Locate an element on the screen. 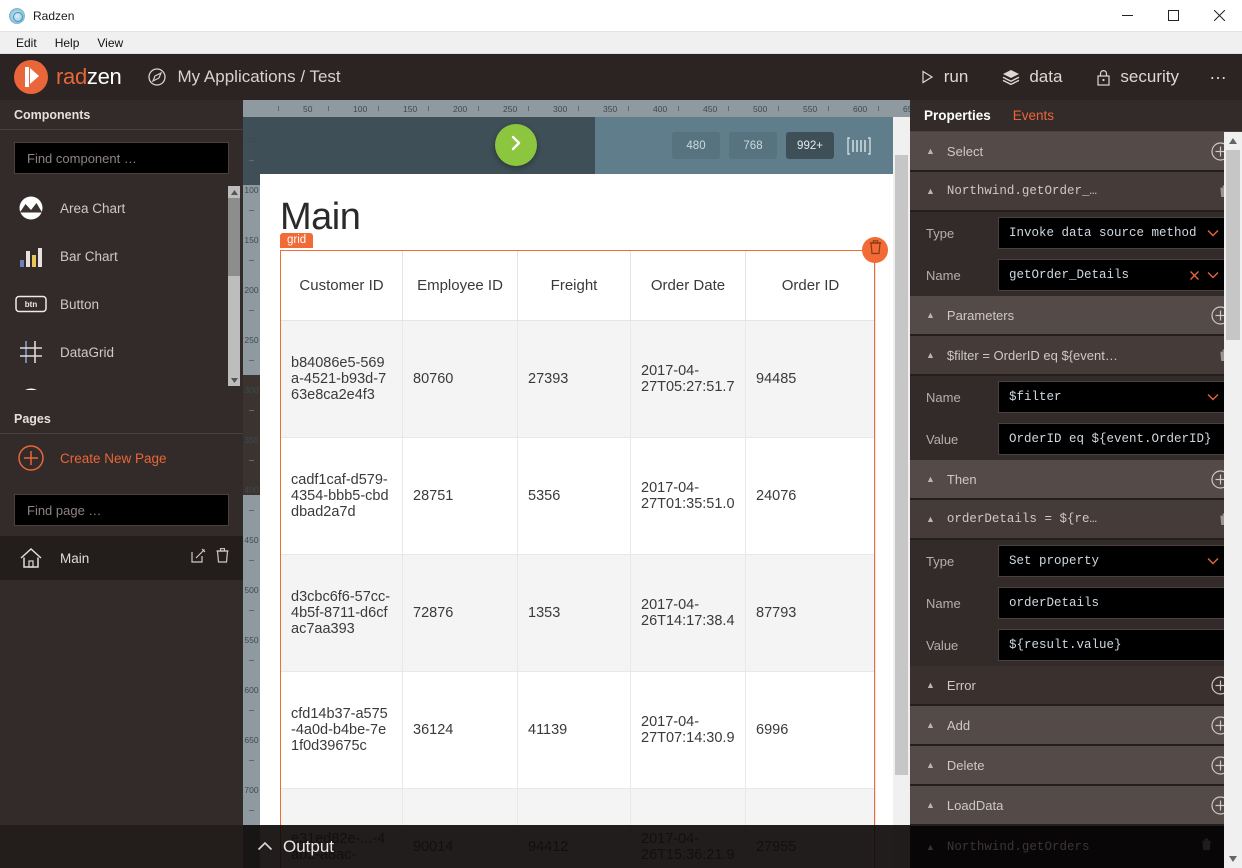  component-item-bar-chart: Bar Chart is located at coordinates (121, 256).